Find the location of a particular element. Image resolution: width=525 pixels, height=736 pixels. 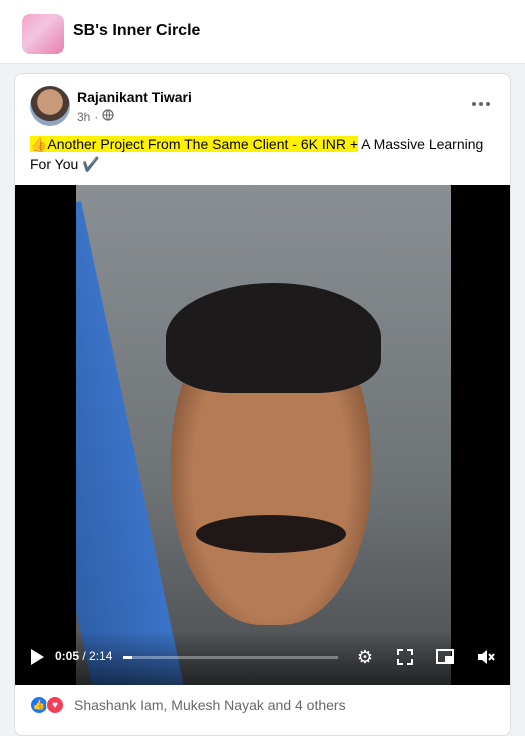

fullscreen-icon is located at coordinates (405, 657).